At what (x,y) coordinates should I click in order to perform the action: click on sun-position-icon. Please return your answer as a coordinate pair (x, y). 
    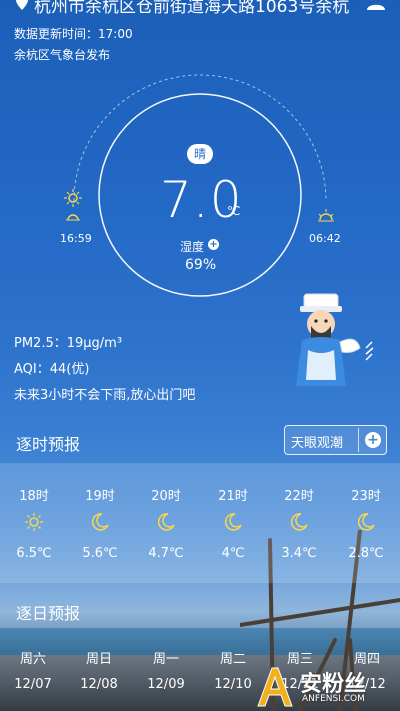
    Looking at the image, I should click on (73, 205).